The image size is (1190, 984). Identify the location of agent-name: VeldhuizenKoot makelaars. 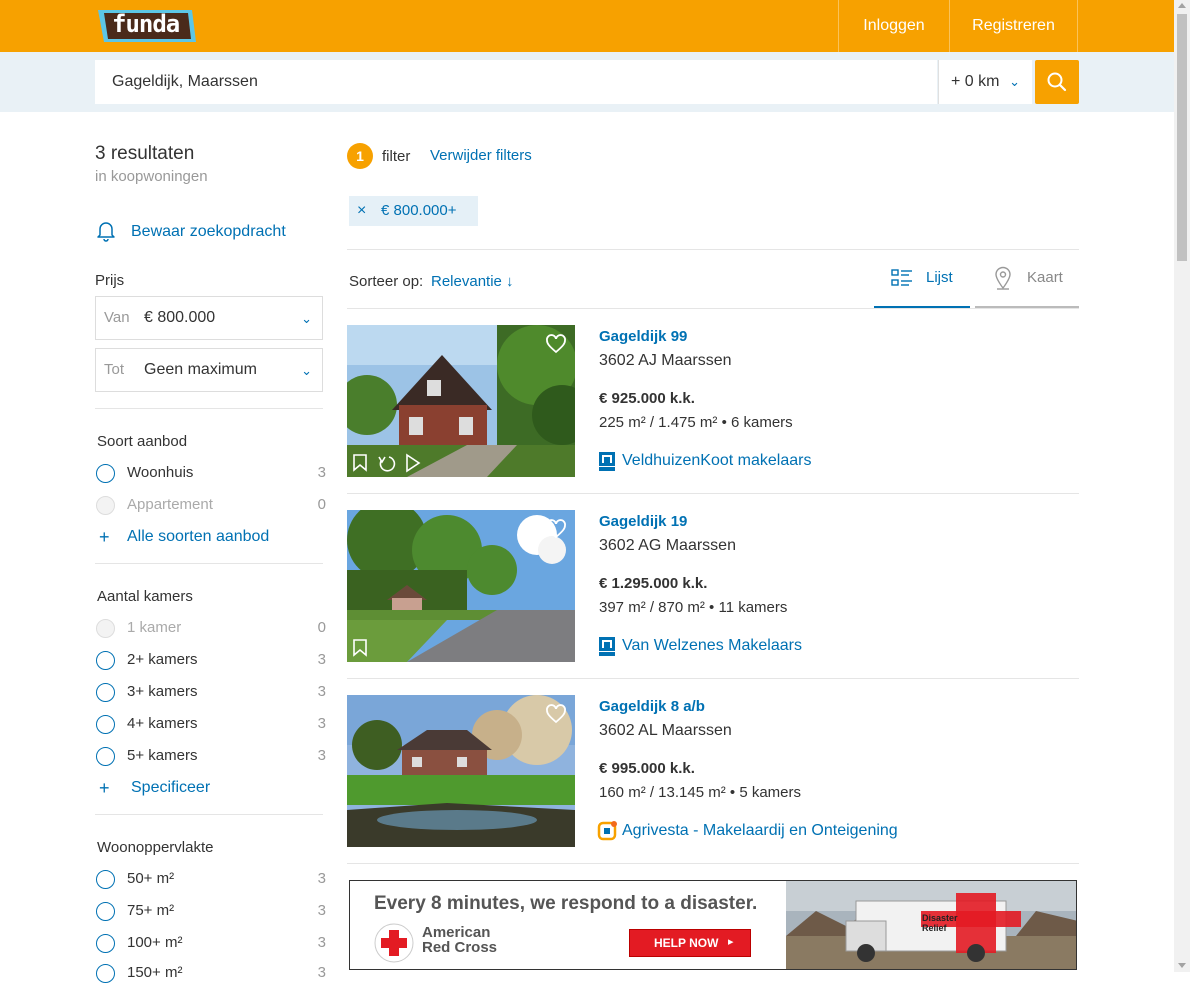
(717, 460).